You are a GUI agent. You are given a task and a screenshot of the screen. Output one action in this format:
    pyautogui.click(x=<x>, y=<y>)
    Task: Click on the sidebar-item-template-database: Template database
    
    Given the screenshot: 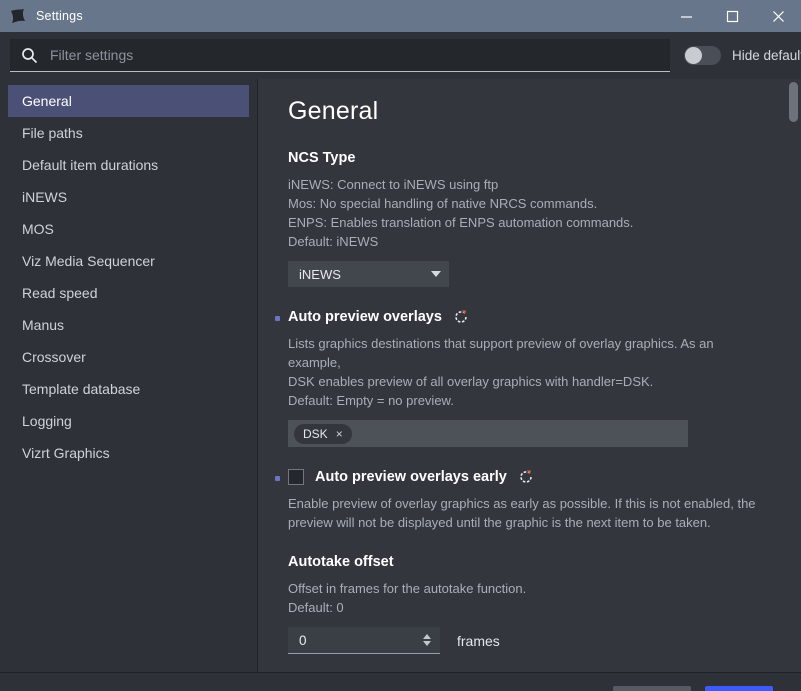 What is the action you would take?
    pyautogui.click(x=128, y=389)
    